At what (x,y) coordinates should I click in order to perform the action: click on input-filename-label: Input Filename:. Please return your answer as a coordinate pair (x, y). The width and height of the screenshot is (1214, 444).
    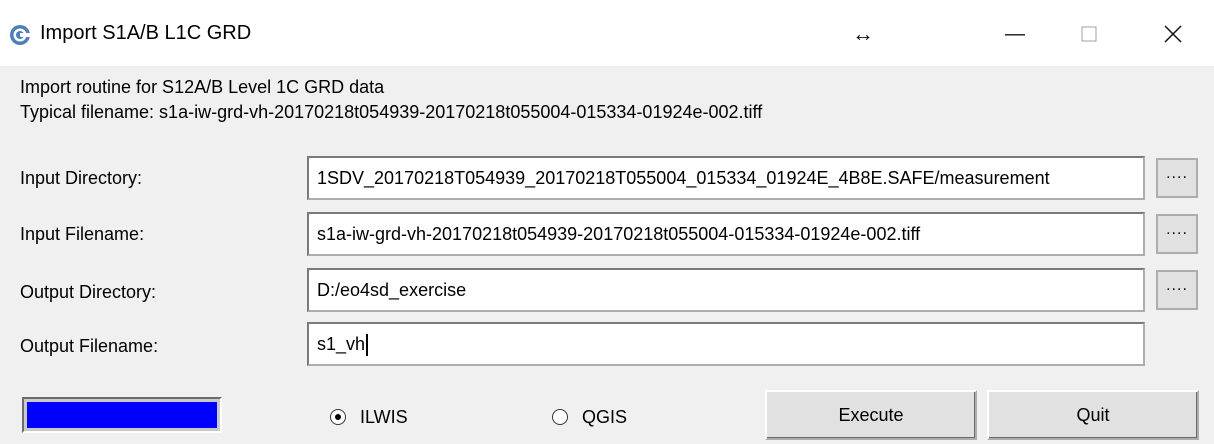
    Looking at the image, I should click on (82, 234).